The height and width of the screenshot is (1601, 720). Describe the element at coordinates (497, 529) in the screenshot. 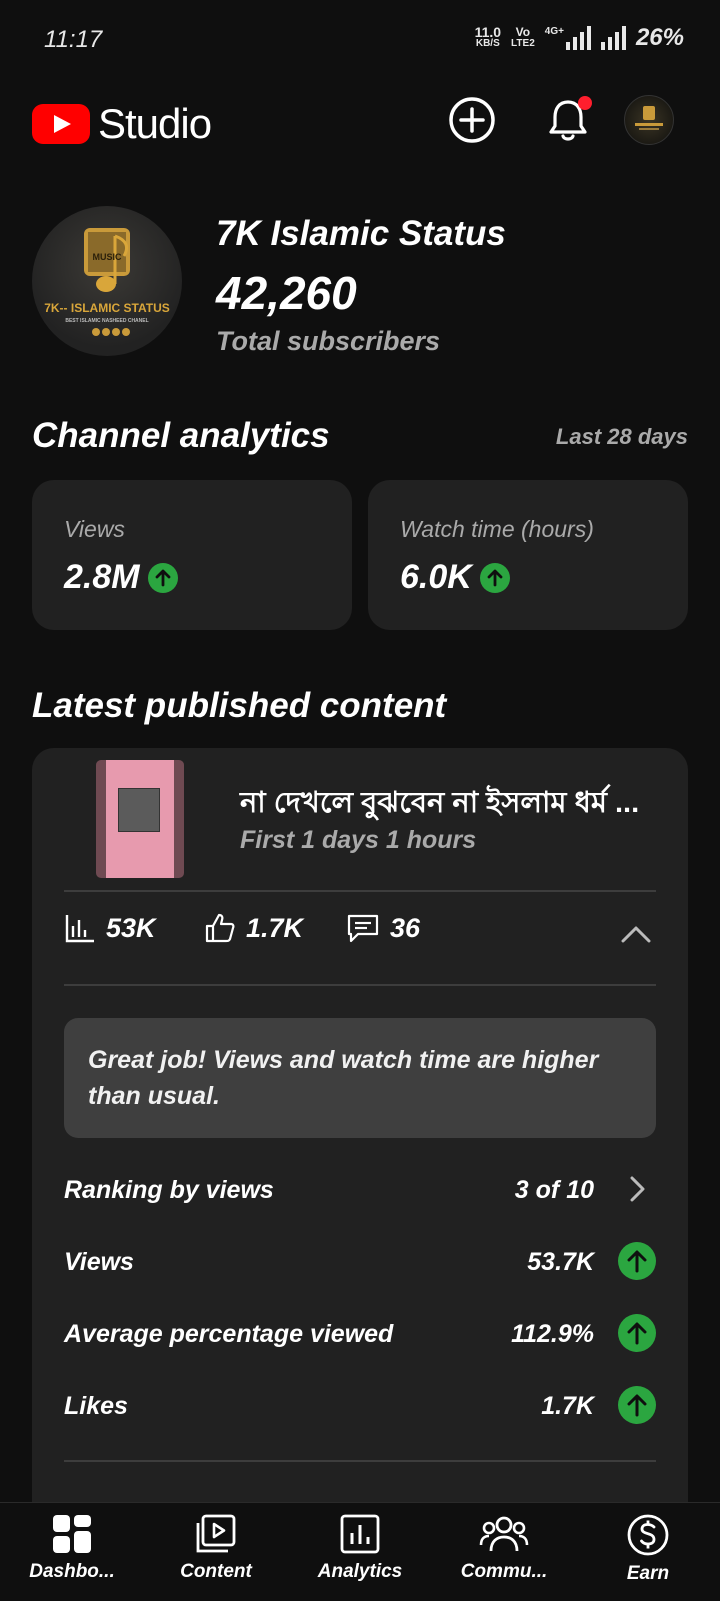

I see `watch-time-card-label: Watch time (hours)` at that location.